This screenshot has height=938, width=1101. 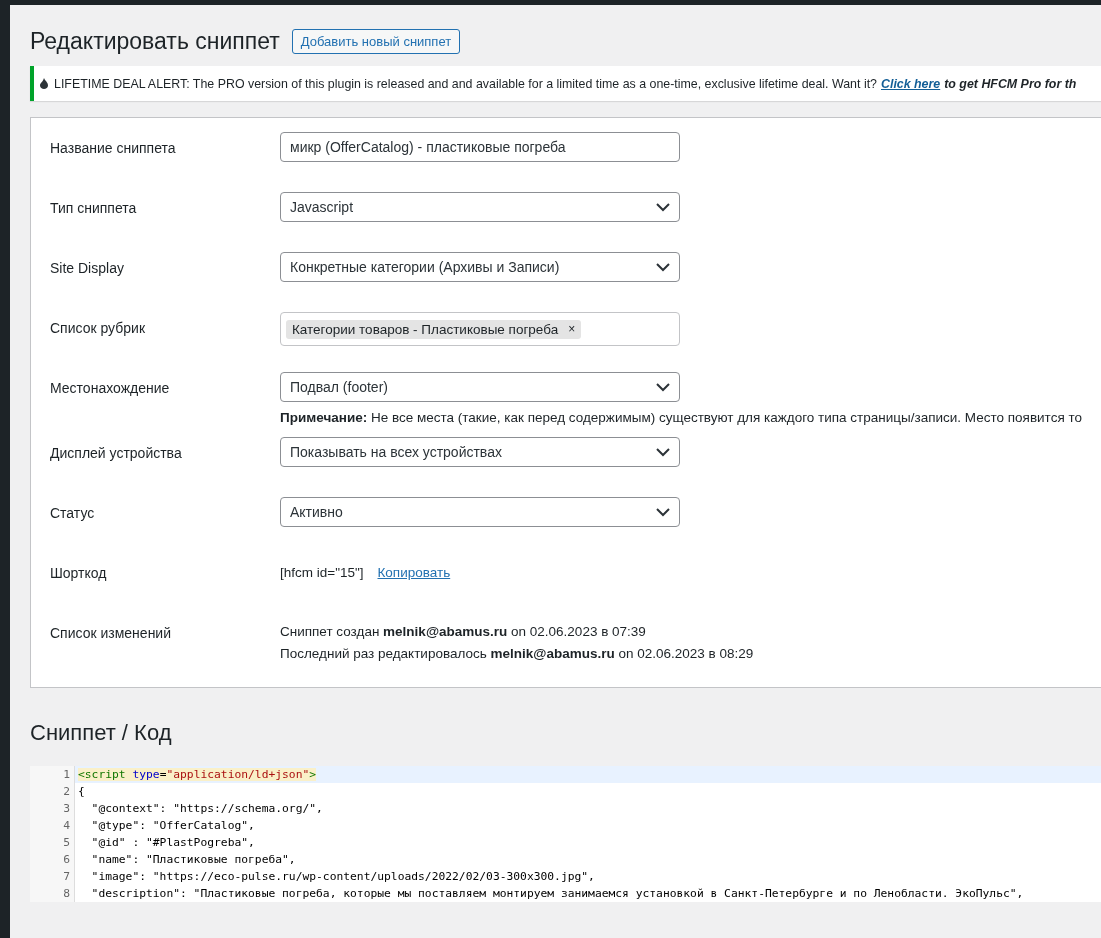 I want to click on select-field: Конкретные категории (Архивы и Записи), so click(x=480, y=267).